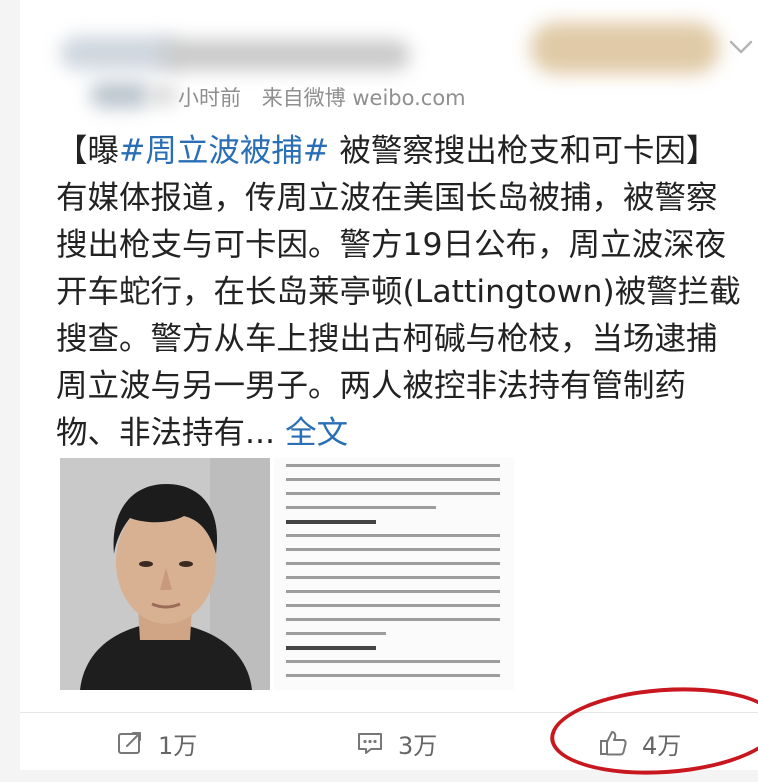  What do you see at coordinates (285, 55) in the screenshot?
I see `blurred-username` at bounding box center [285, 55].